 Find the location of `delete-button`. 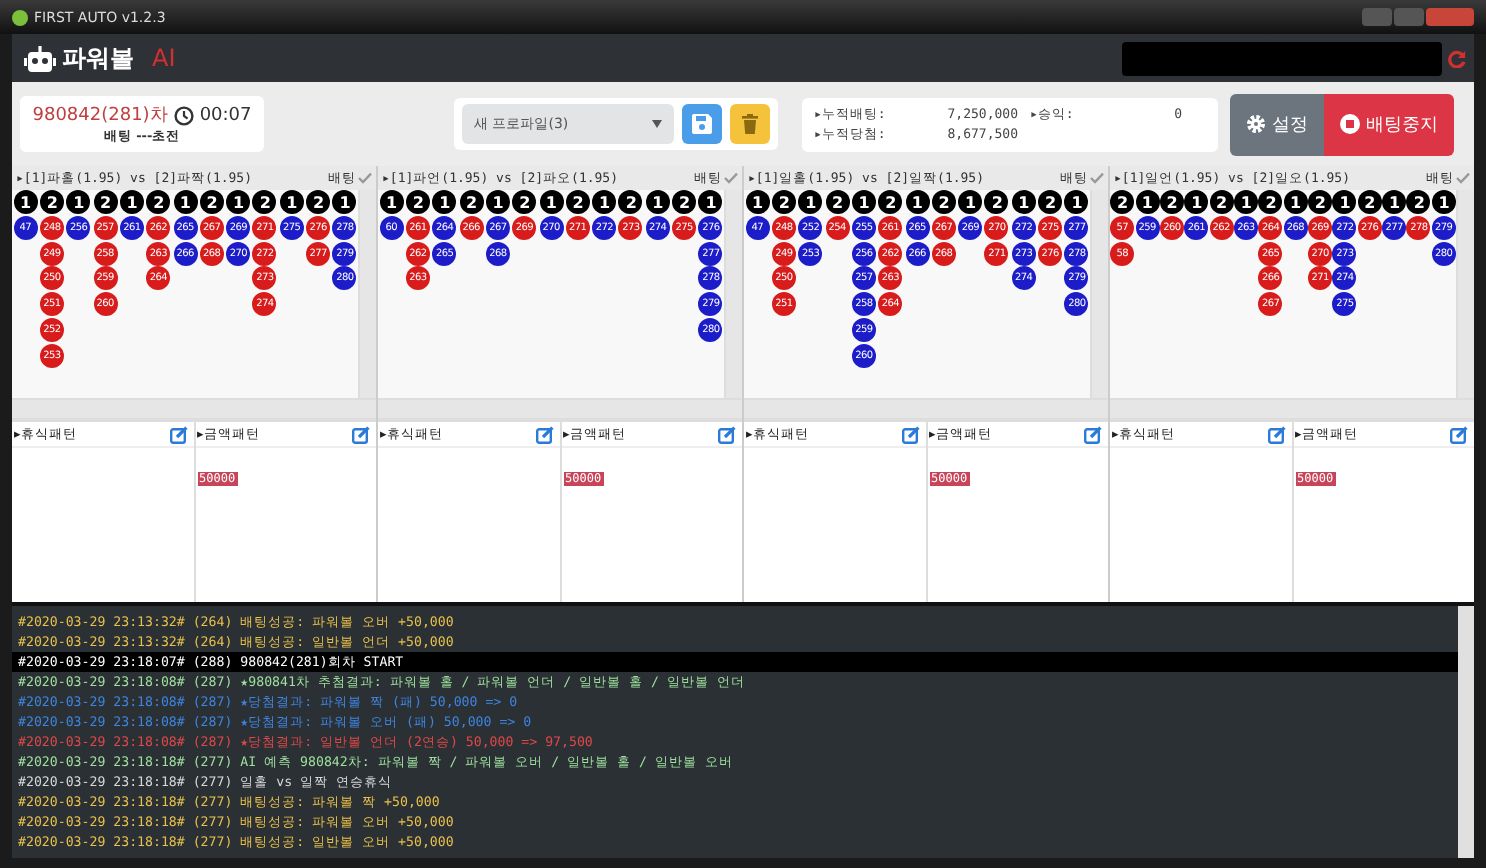

delete-button is located at coordinates (750, 124).